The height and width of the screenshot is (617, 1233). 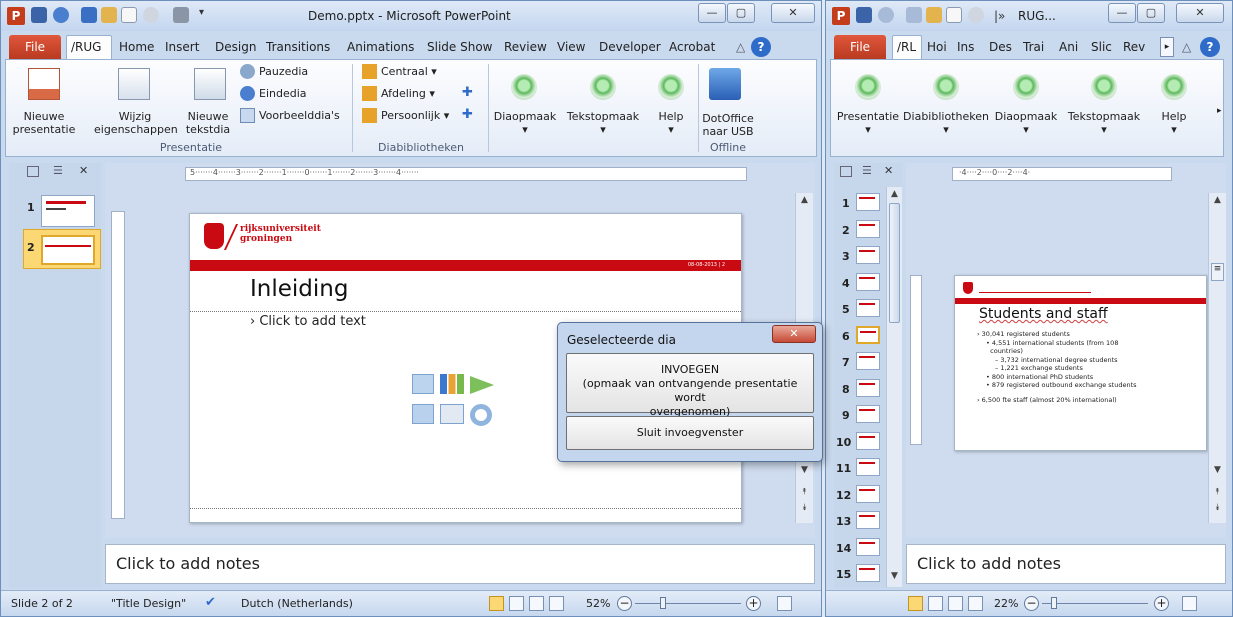 I want to click on theme-name: "Title Design", so click(x=148, y=603).